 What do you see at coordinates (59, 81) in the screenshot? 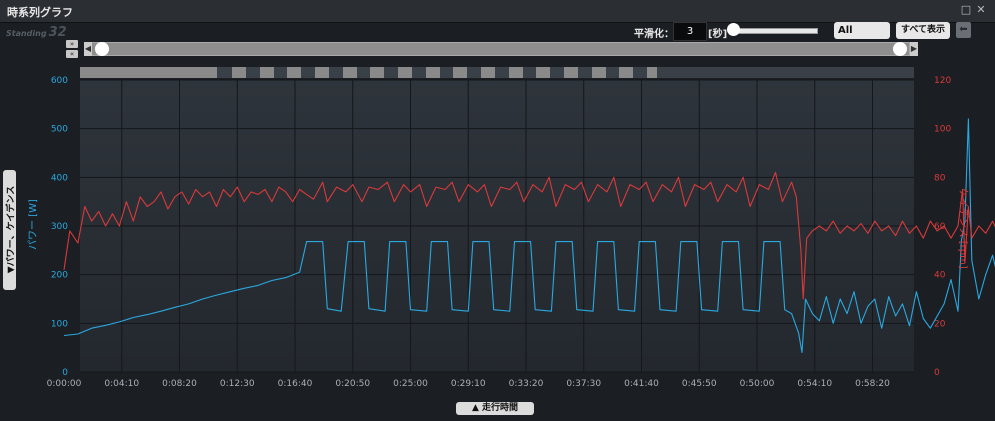
I see `y-left-tick-label: 600` at bounding box center [59, 81].